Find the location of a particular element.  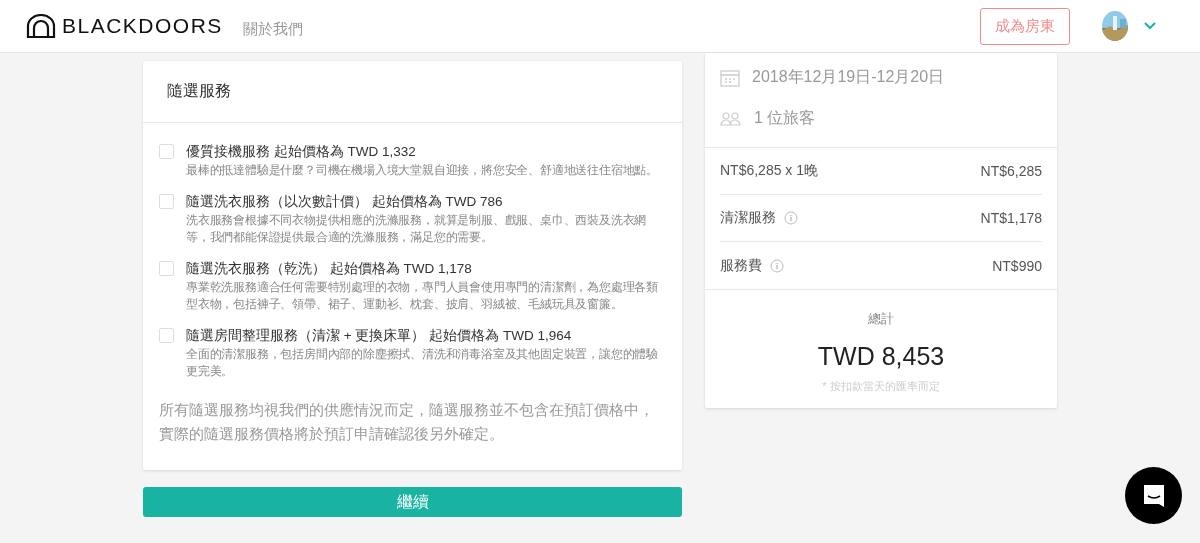

price-amount: NT$6,285 is located at coordinates (1011, 171).